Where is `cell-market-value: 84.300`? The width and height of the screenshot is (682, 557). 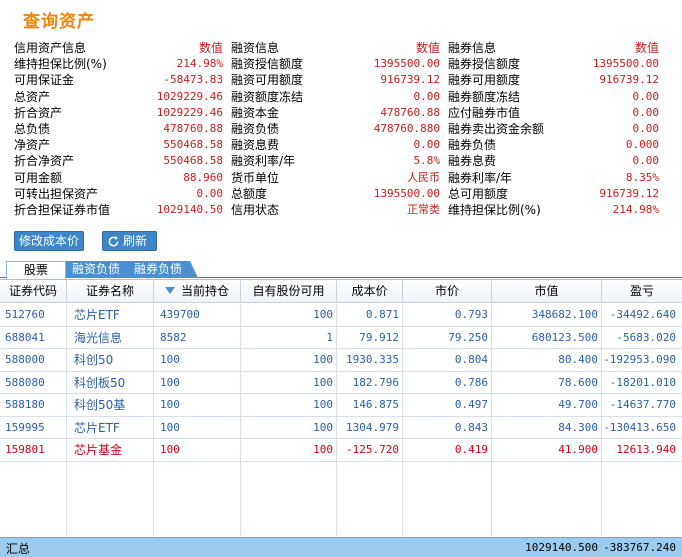
cell-market-value: 84.300 is located at coordinates (578, 427).